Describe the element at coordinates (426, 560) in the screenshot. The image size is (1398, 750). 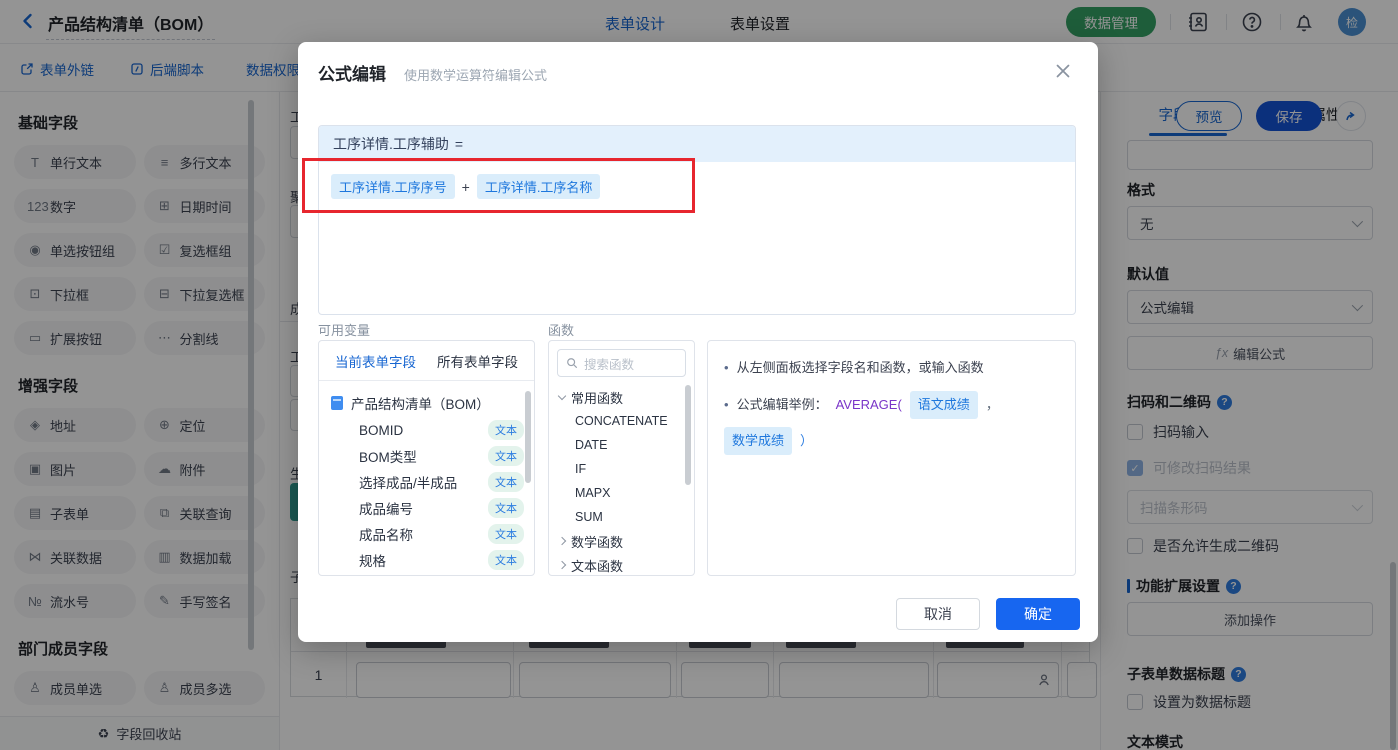
I see `variable-row: 规格 文本` at that location.